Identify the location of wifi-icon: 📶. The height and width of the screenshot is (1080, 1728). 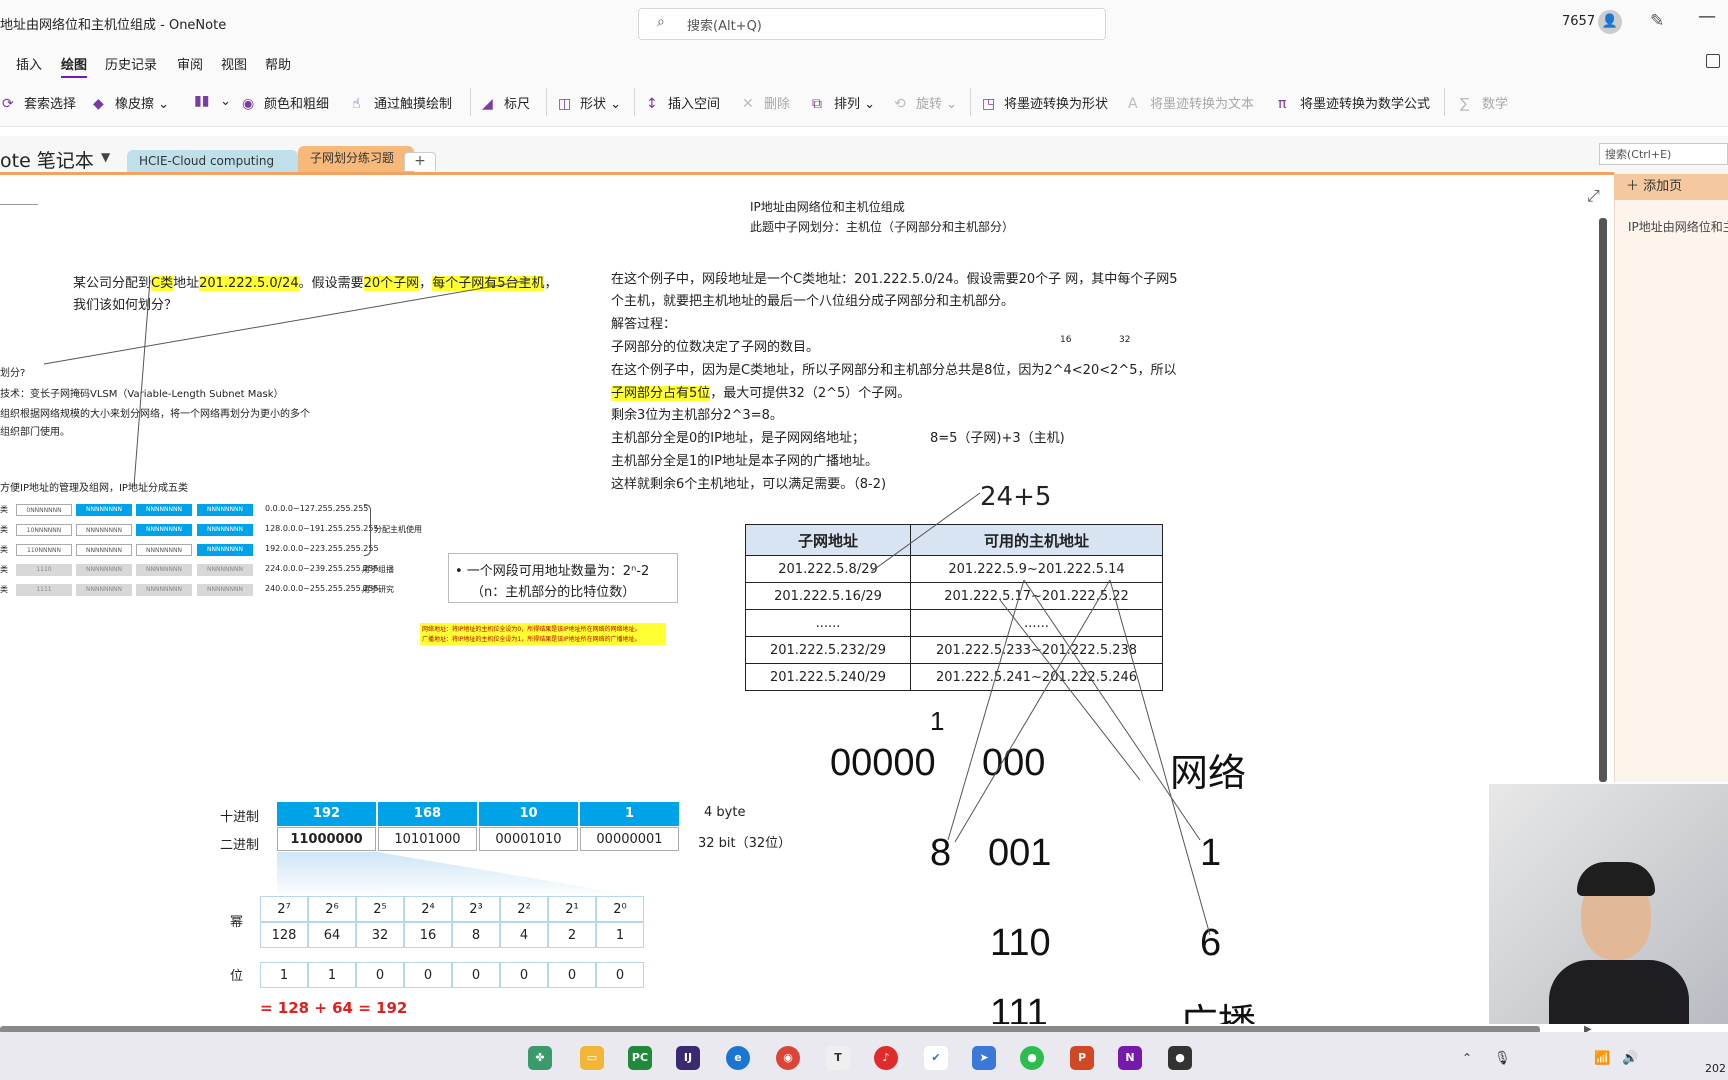
(1602, 1058).